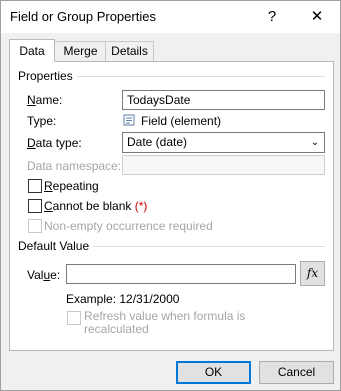  What do you see at coordinates (213, 372) in the screenshot?
I see `ok-button: OK` at bounding box center [213, 372].